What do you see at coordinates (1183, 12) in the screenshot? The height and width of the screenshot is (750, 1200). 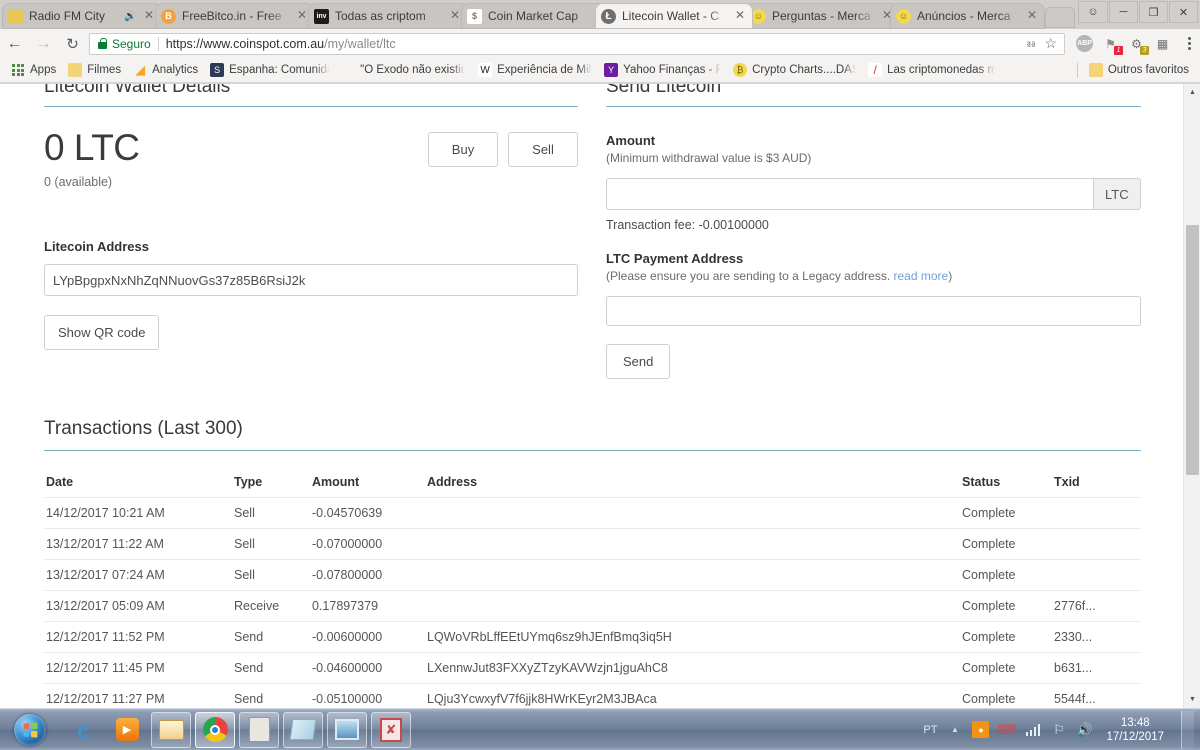 I see `close-button: ✕` at bounding box center [1183, 12].